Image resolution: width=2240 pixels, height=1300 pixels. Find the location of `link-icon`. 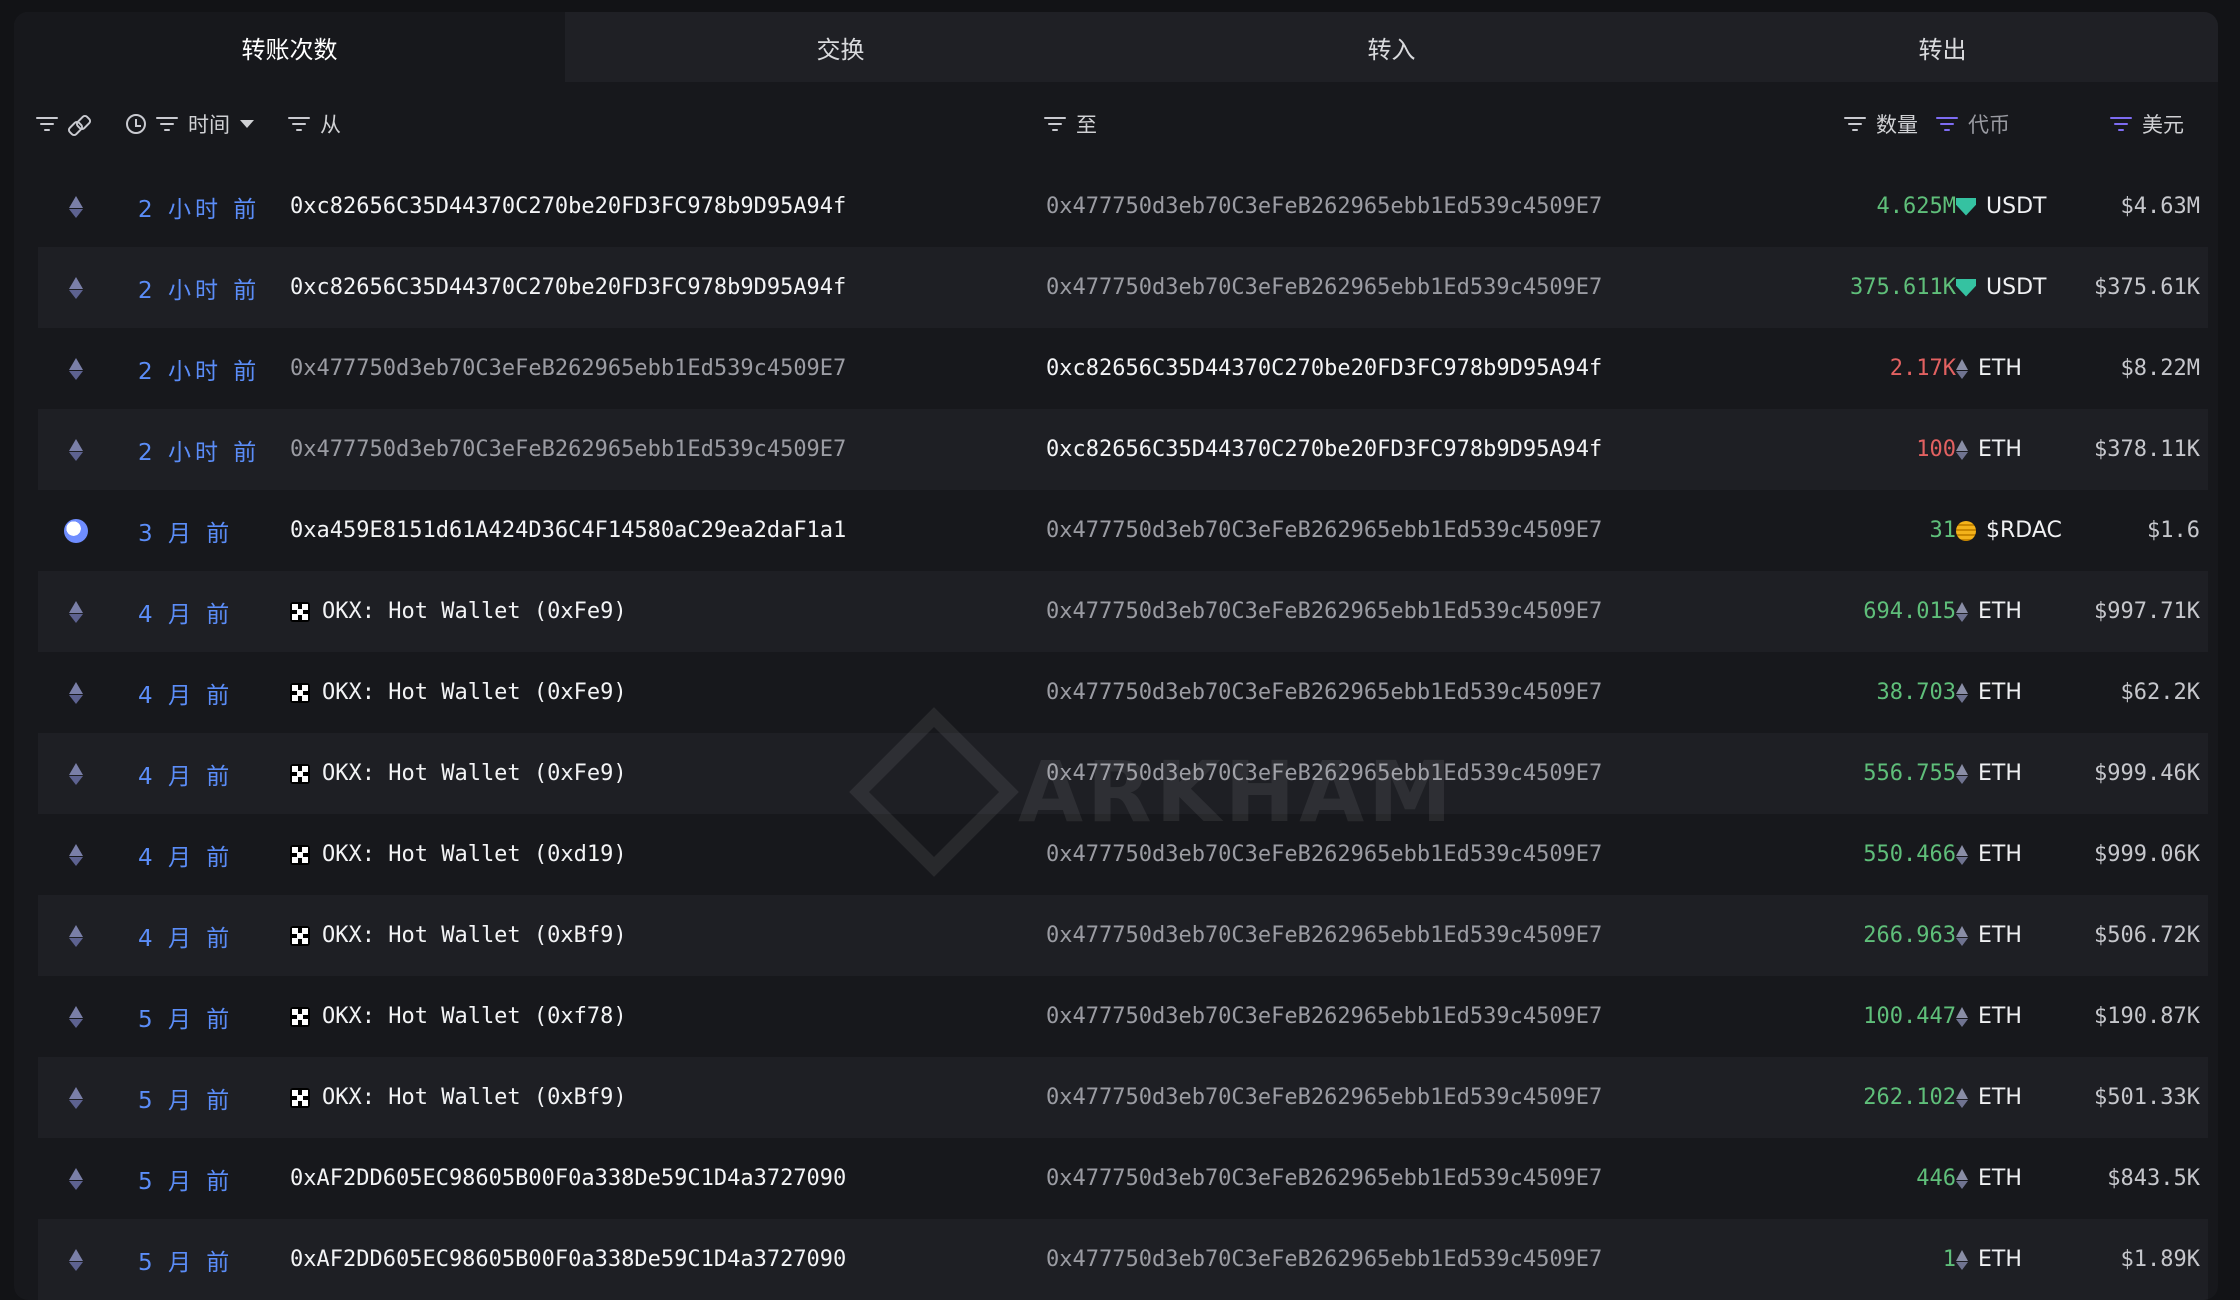

link-icon is located at coordinates (78, 124).